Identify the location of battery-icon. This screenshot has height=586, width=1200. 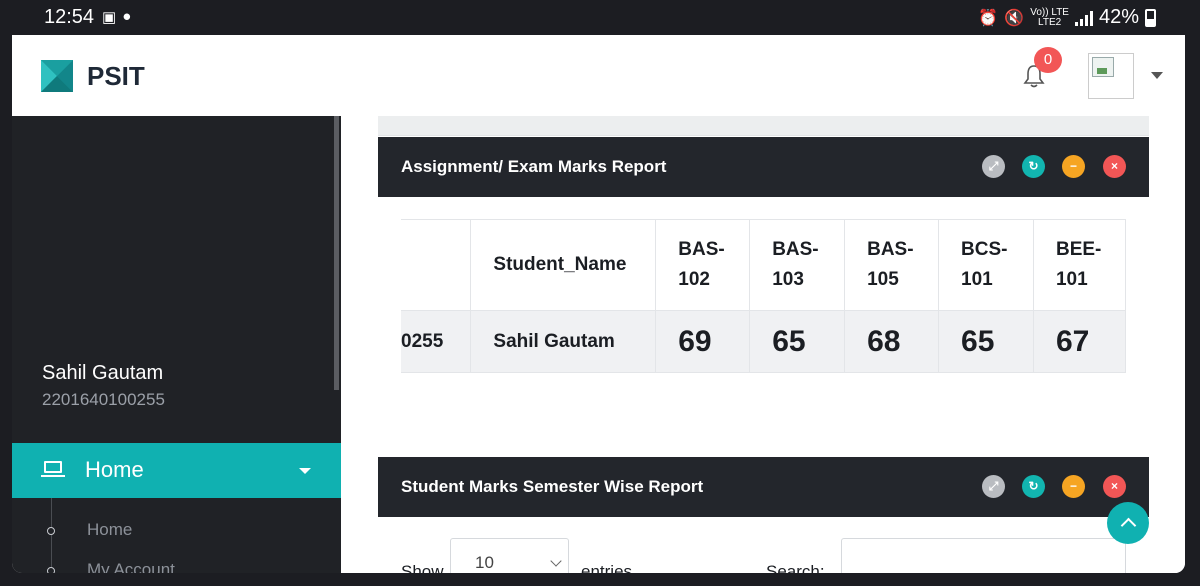
(1150, 17).